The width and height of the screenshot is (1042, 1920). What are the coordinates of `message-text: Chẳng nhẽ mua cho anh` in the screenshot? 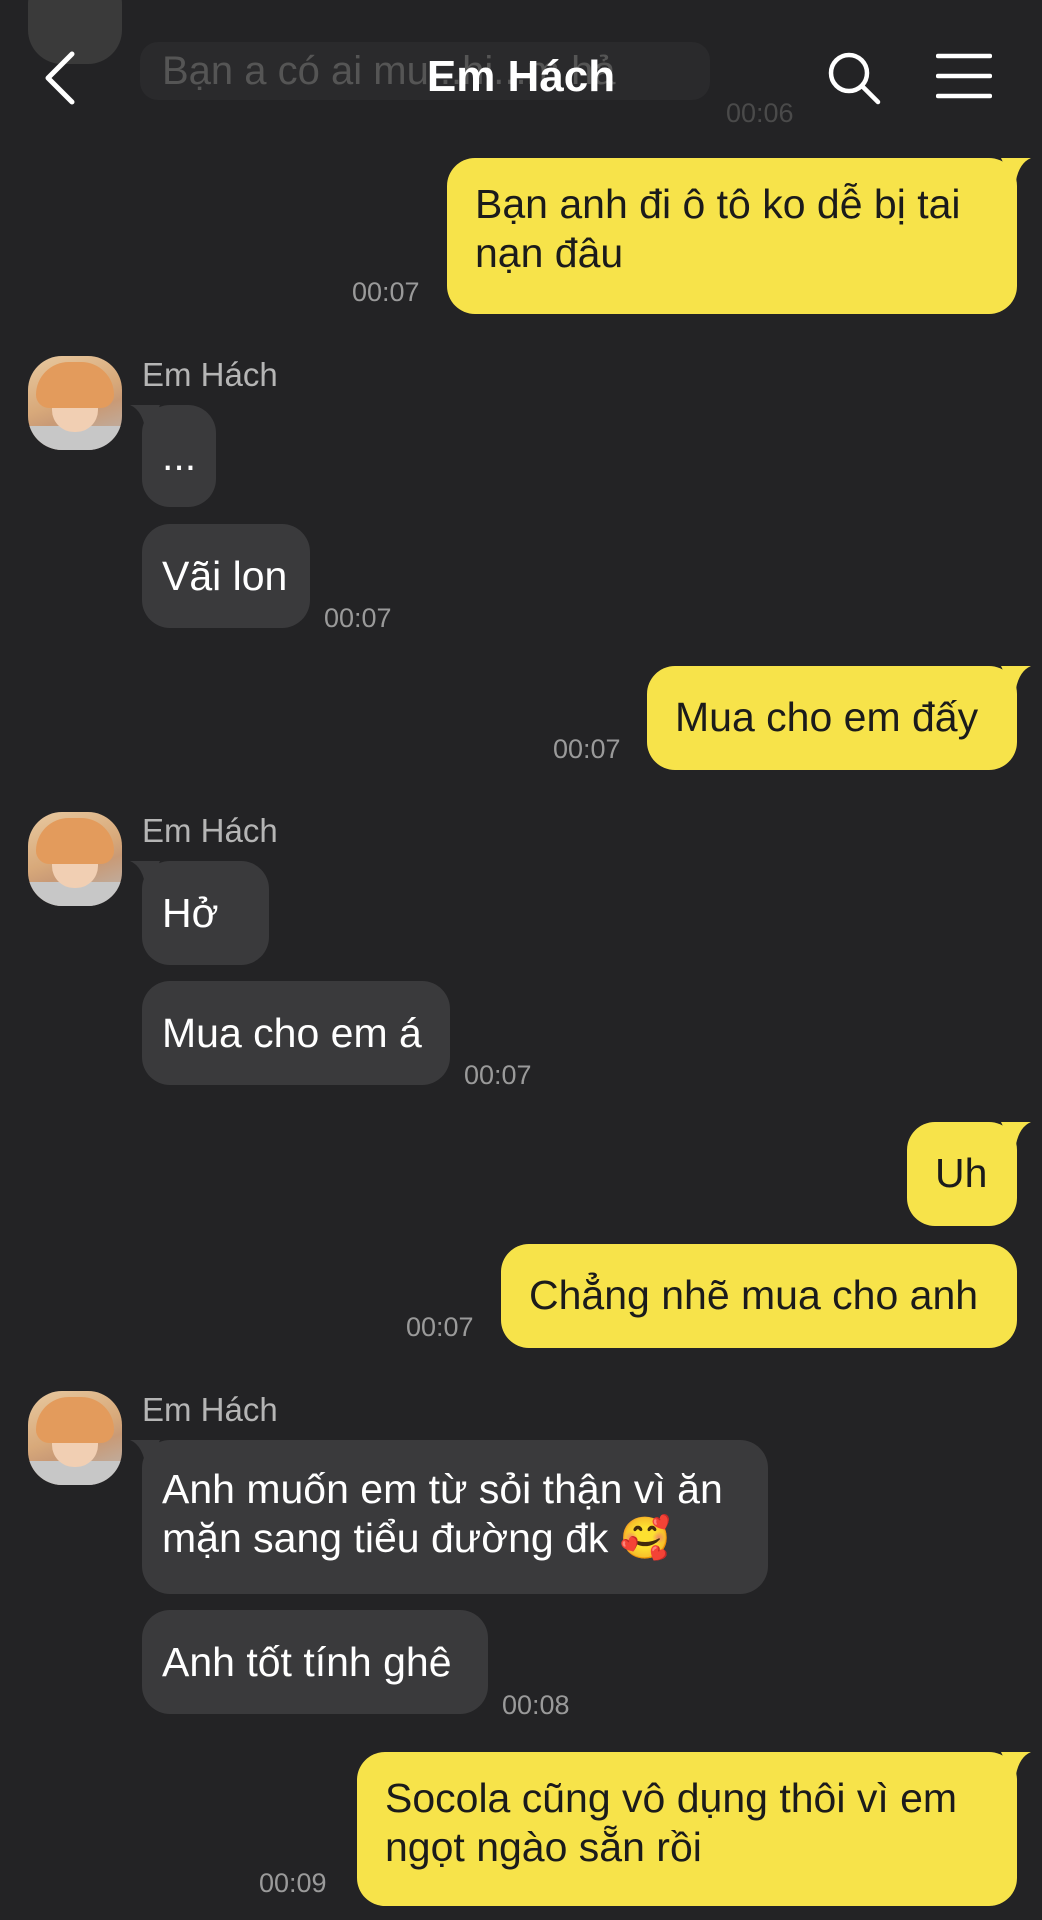 It's located at (754, 1295).